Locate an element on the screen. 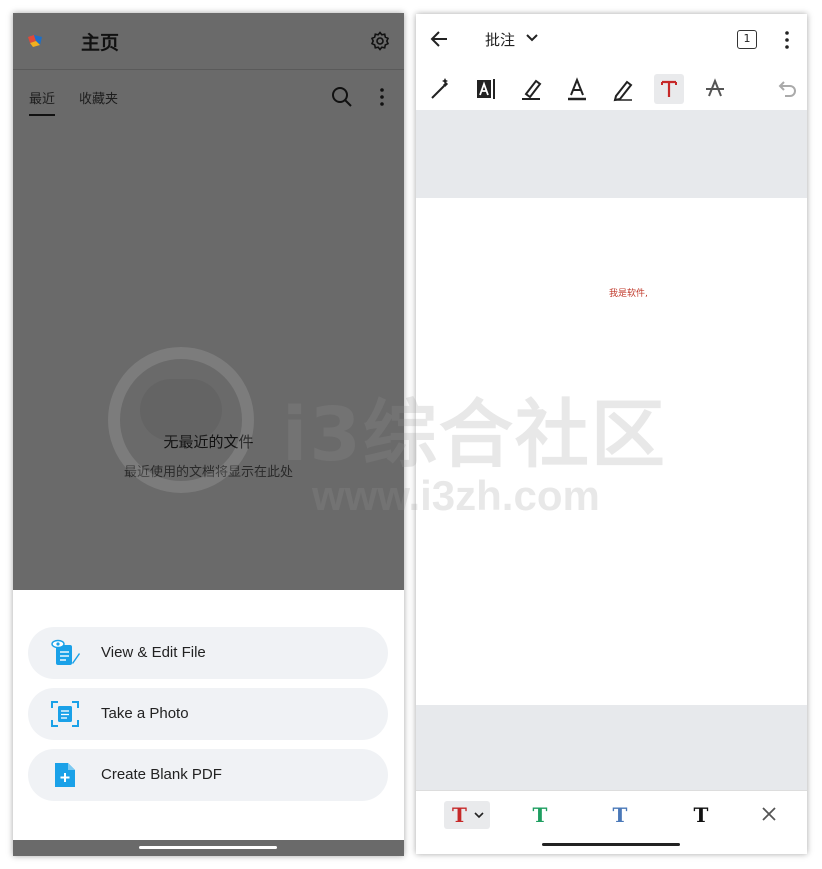  system-nav-bar is located at coordinates (208, 848).